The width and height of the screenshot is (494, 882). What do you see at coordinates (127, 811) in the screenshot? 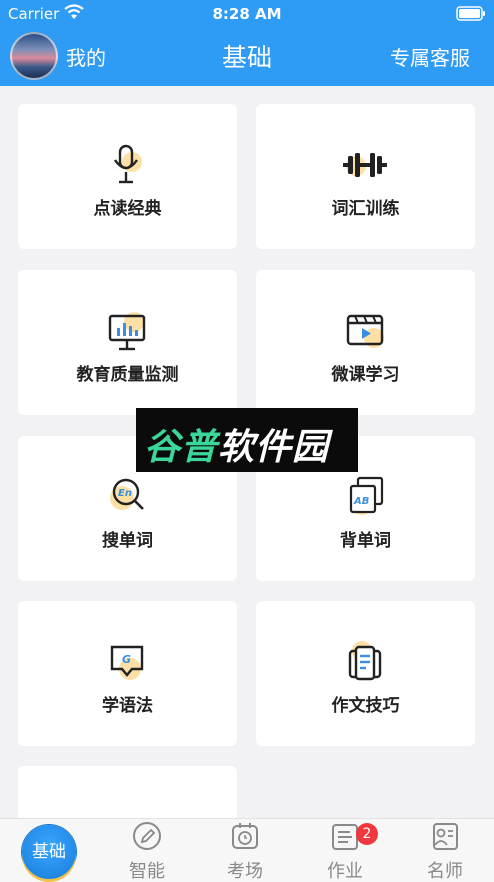
I see `partial-card-icon` at bounding box center [127, 811].